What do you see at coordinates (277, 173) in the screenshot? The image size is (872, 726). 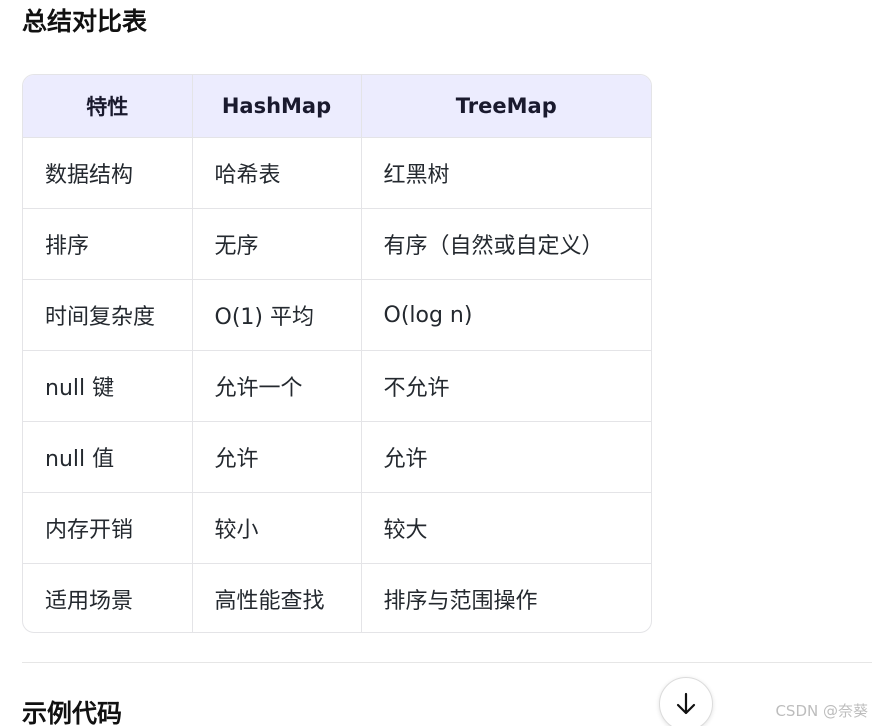 I see `row-hashmap-cell: 哈希表` at bounding box center [277, 173].